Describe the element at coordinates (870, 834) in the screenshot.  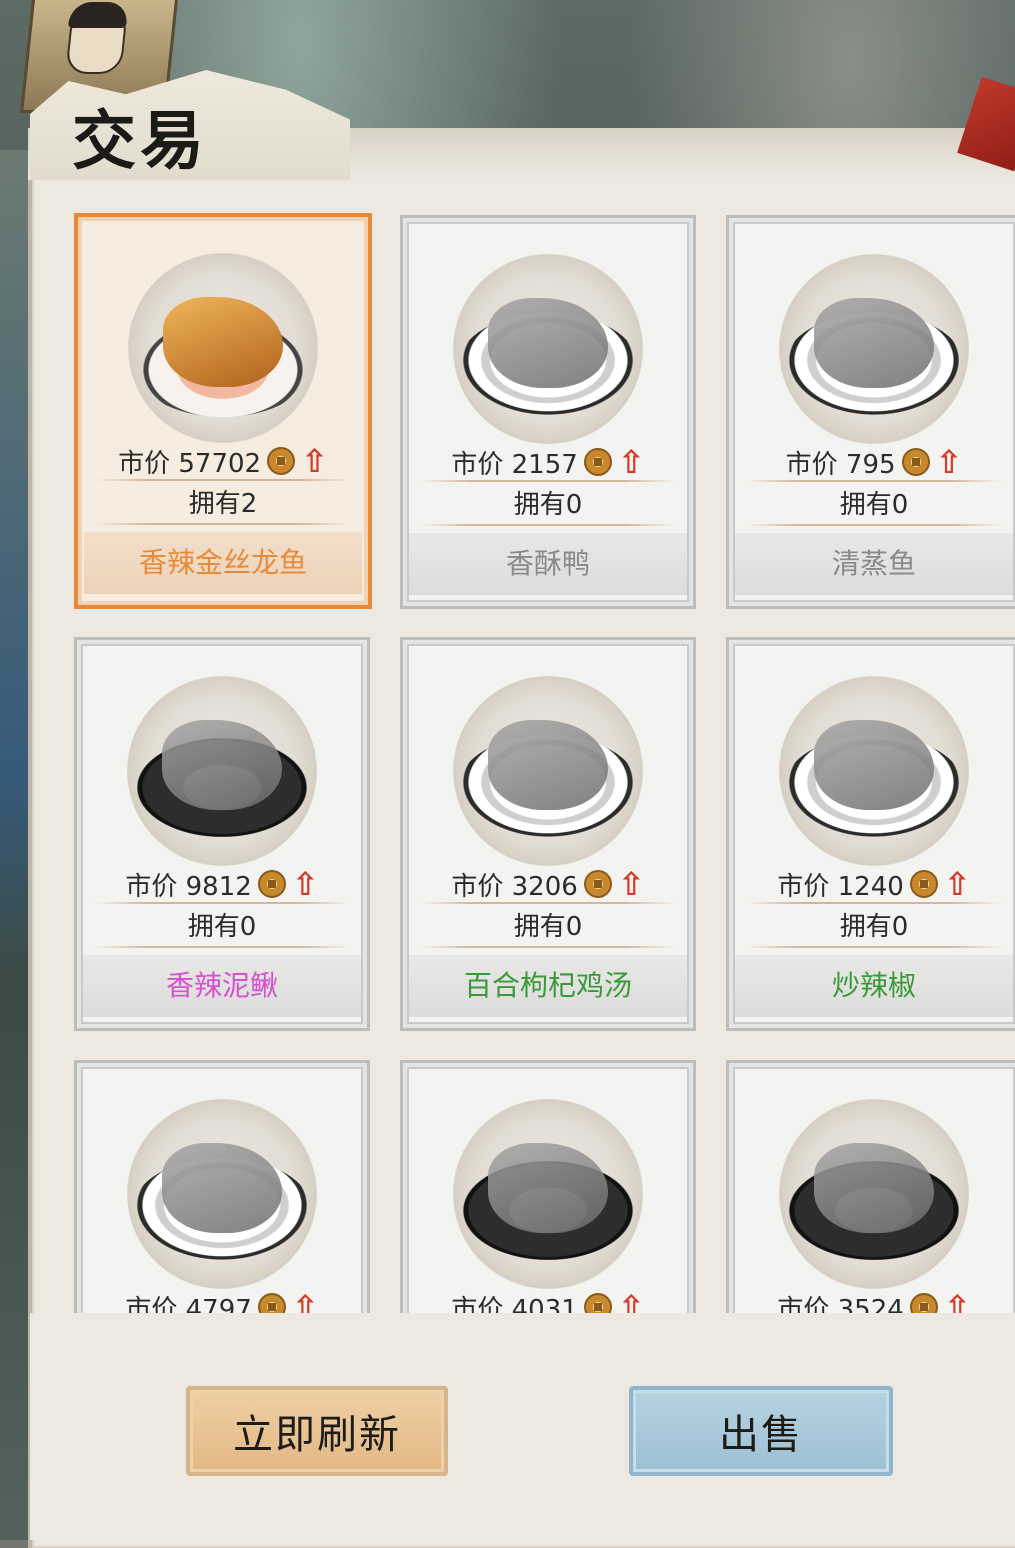
I see `item-card: 市价 1240 ⇧ 拥有0 炒辣椒` at that location.